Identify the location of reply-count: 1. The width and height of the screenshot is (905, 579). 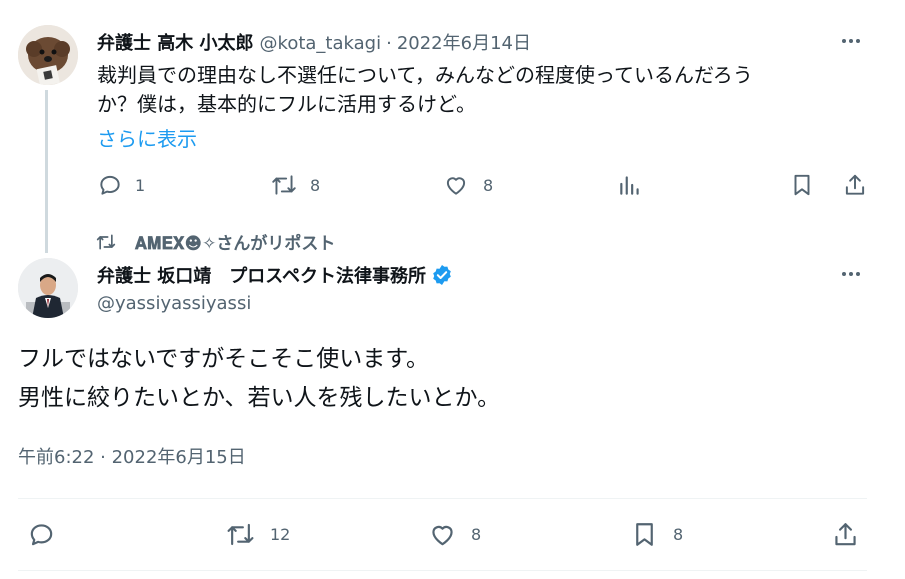
(140, 185).